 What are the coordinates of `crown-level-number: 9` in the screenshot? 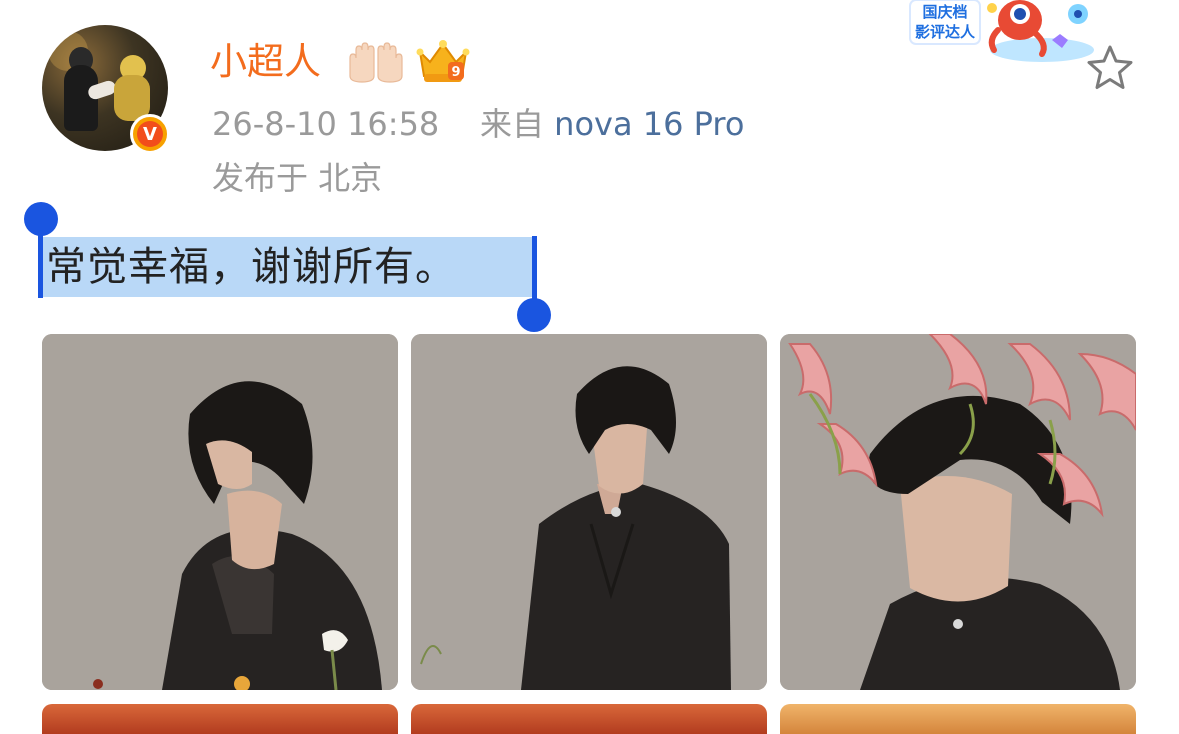 It's located at (455, 72).